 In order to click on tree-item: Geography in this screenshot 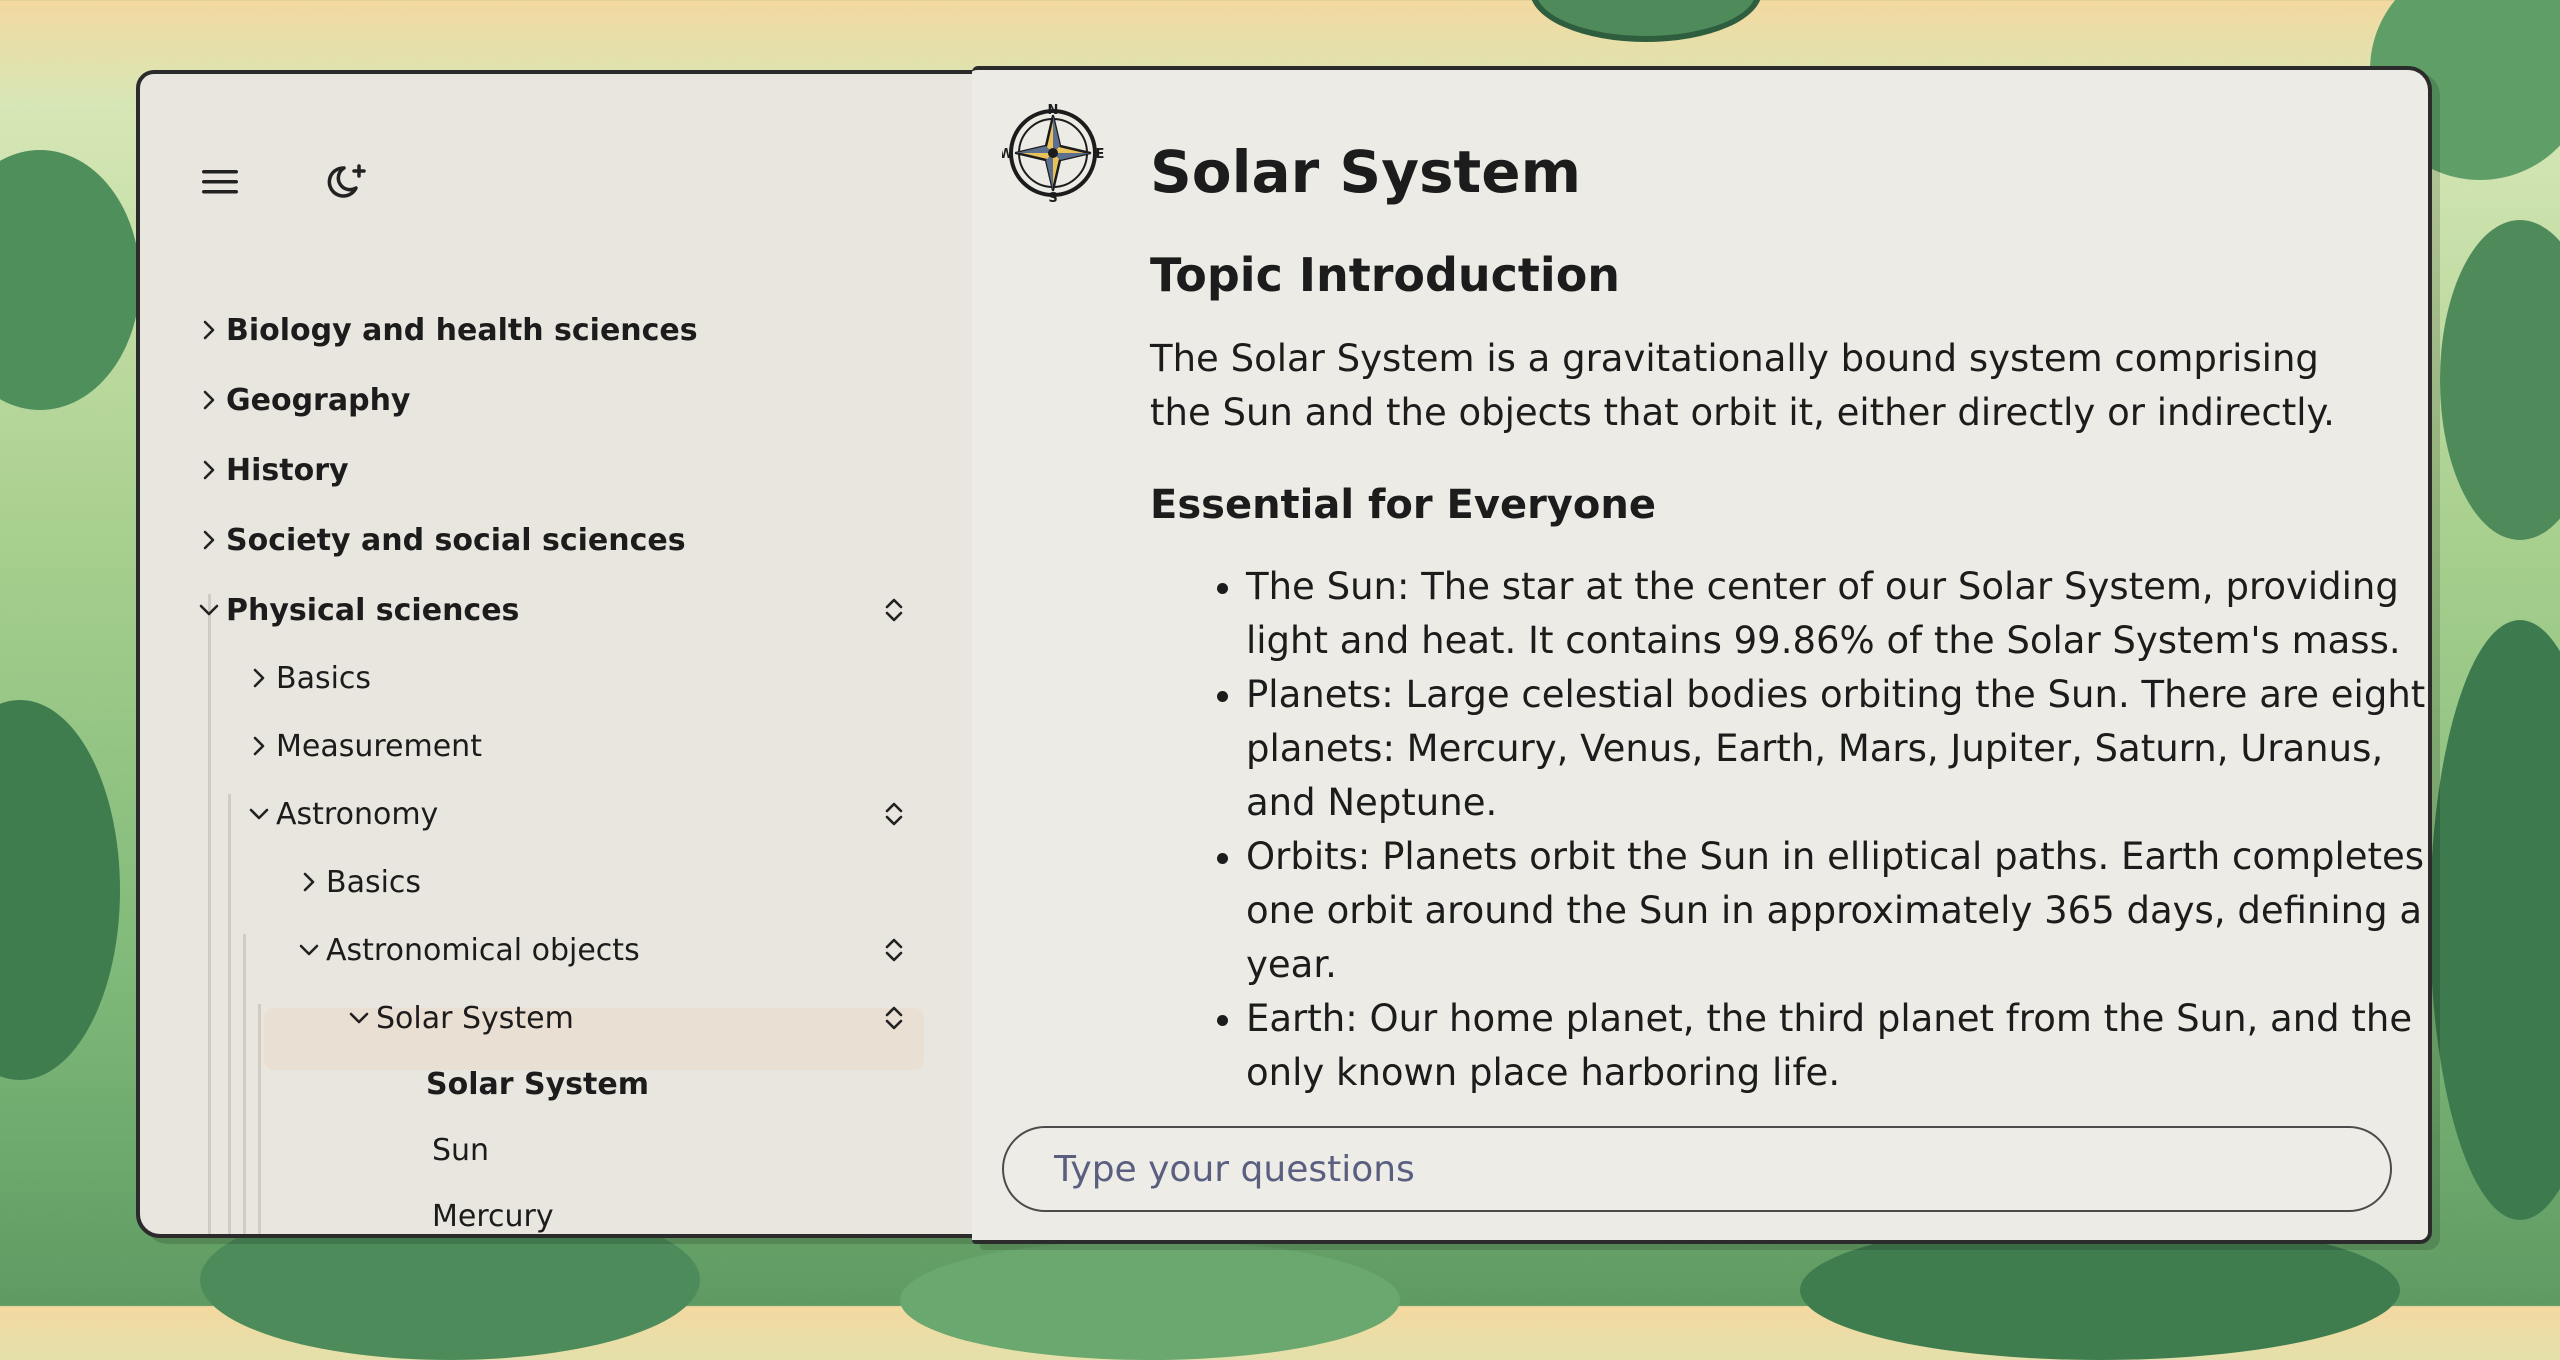, I will do `click(304, 400)`.